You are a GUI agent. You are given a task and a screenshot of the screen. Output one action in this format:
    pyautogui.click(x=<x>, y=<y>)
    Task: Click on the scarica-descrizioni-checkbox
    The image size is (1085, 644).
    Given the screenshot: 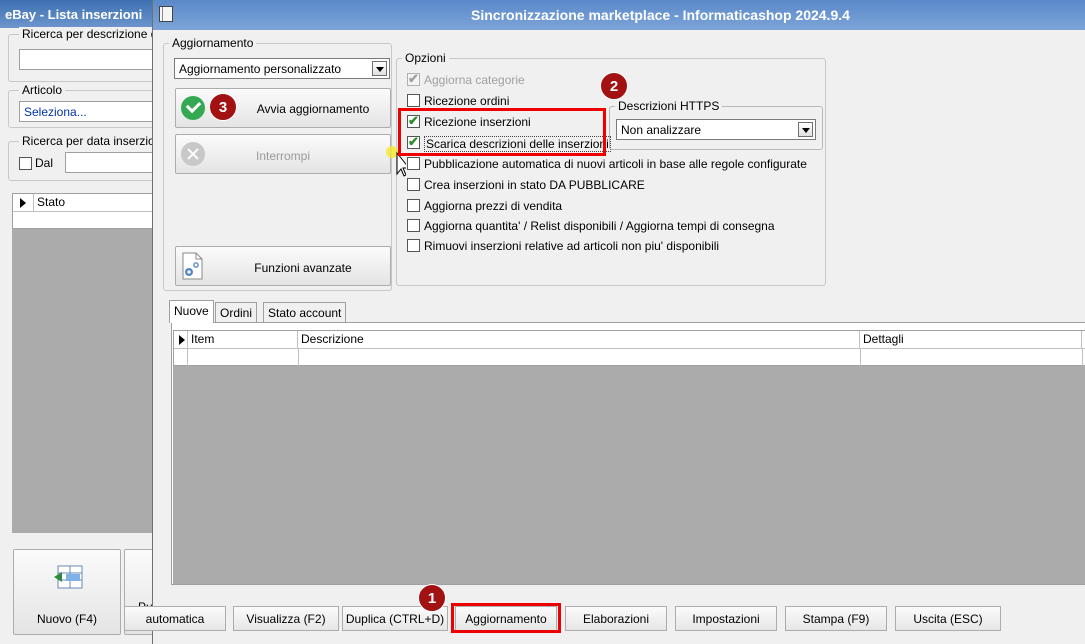 What is the action you would take?
    pyautogui.click(x=413, y=142)
    